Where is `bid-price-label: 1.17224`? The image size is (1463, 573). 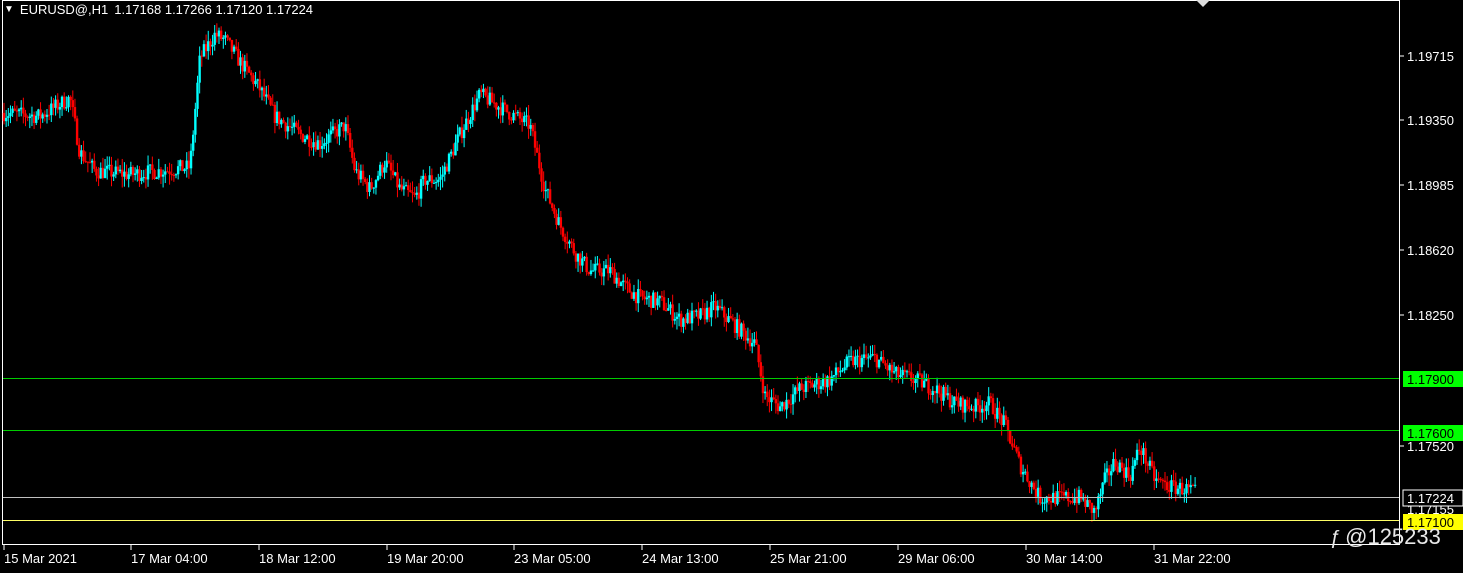 bid-price-label: 1.17224 is located at coordinates (1430, 498).